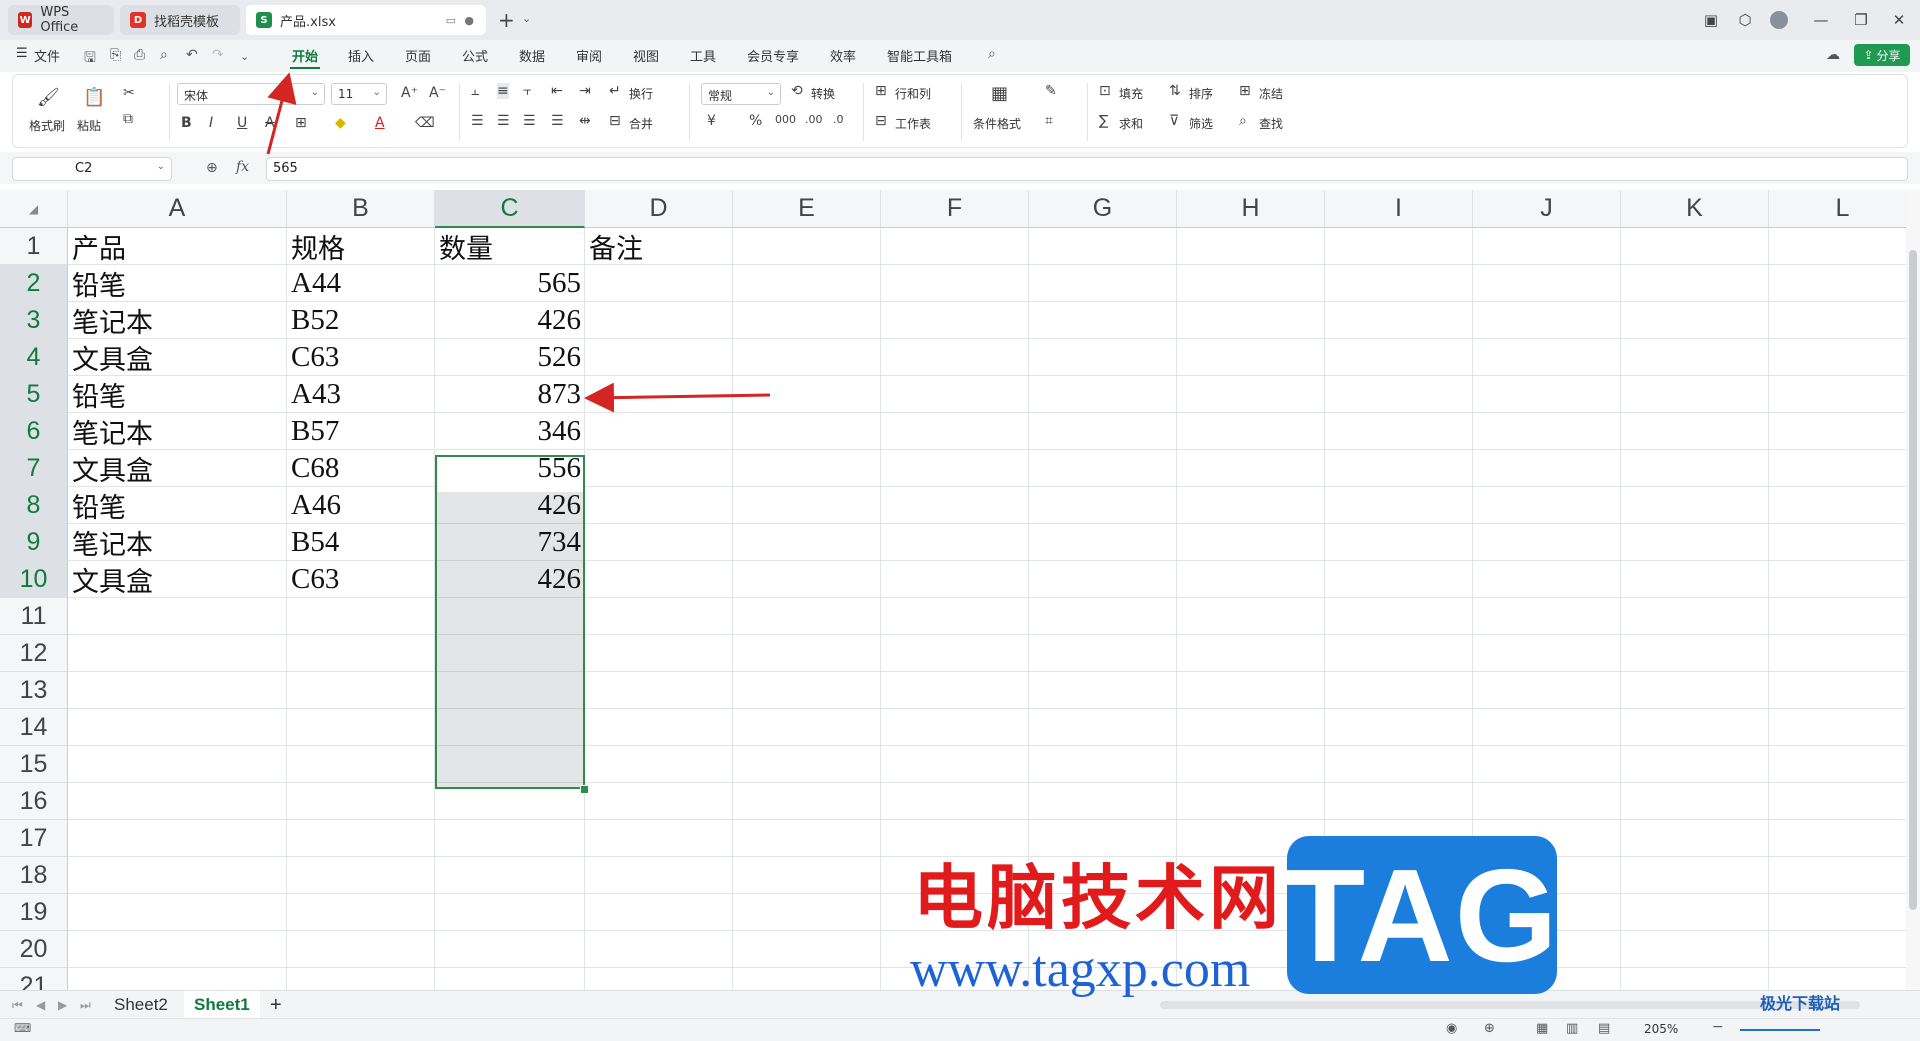 This screenshot has width=1920, height=1041. I want to click on percent-button: %, so click(755, 121).